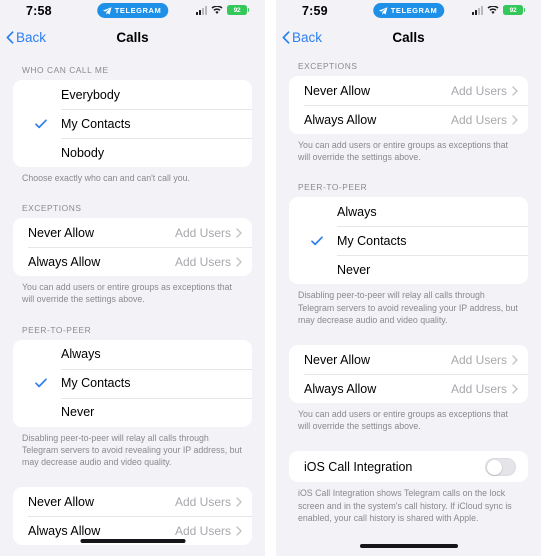  I want to click on telegram-app-badge: TELEGRAM, so click(132, 10).